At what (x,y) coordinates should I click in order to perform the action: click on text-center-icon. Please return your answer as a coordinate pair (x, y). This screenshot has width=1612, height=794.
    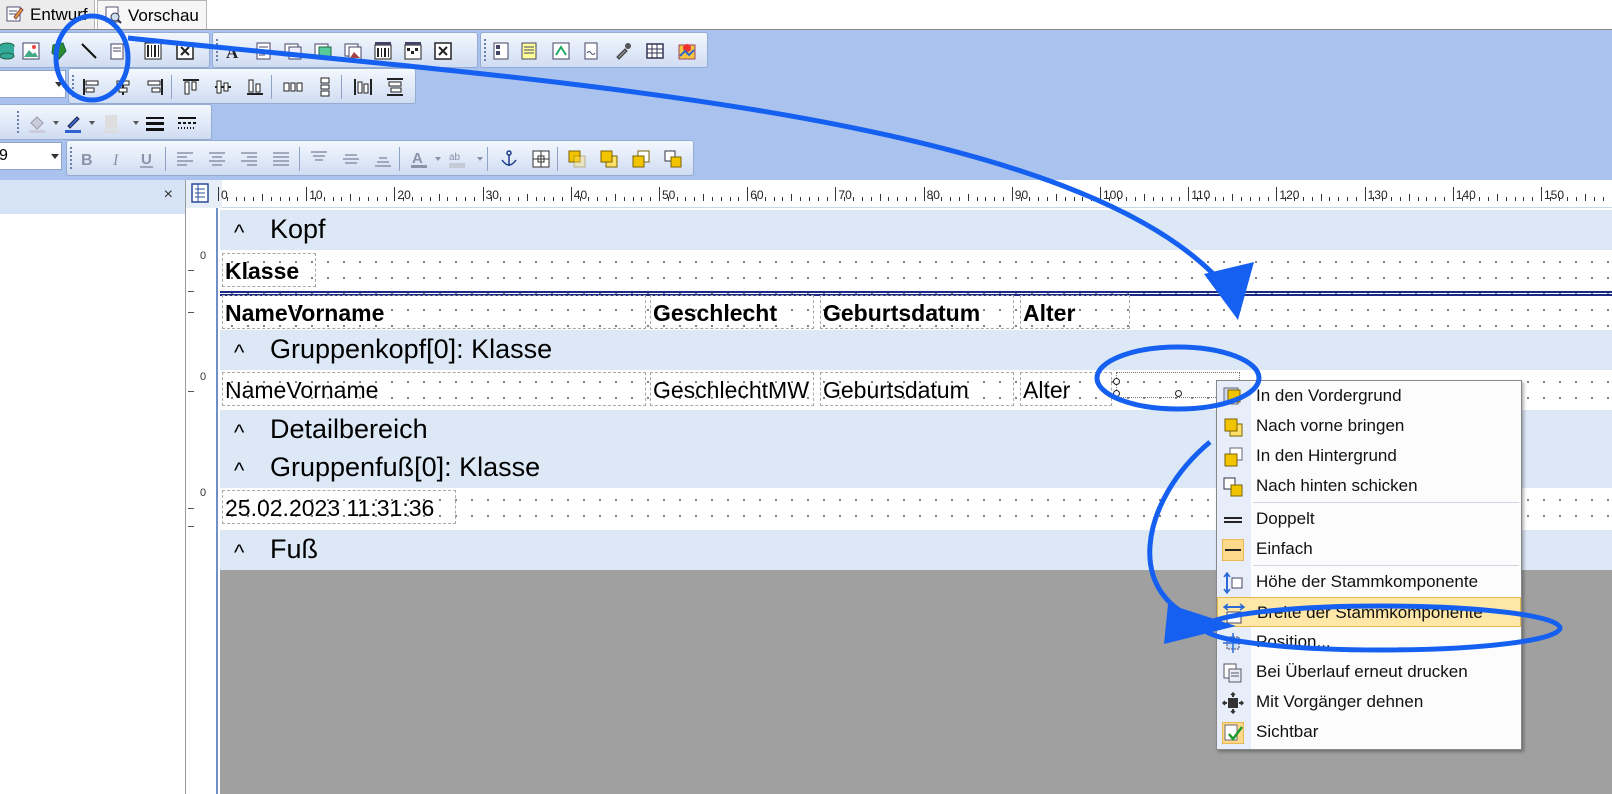
    Looking at the image, I should click on (217, 159).